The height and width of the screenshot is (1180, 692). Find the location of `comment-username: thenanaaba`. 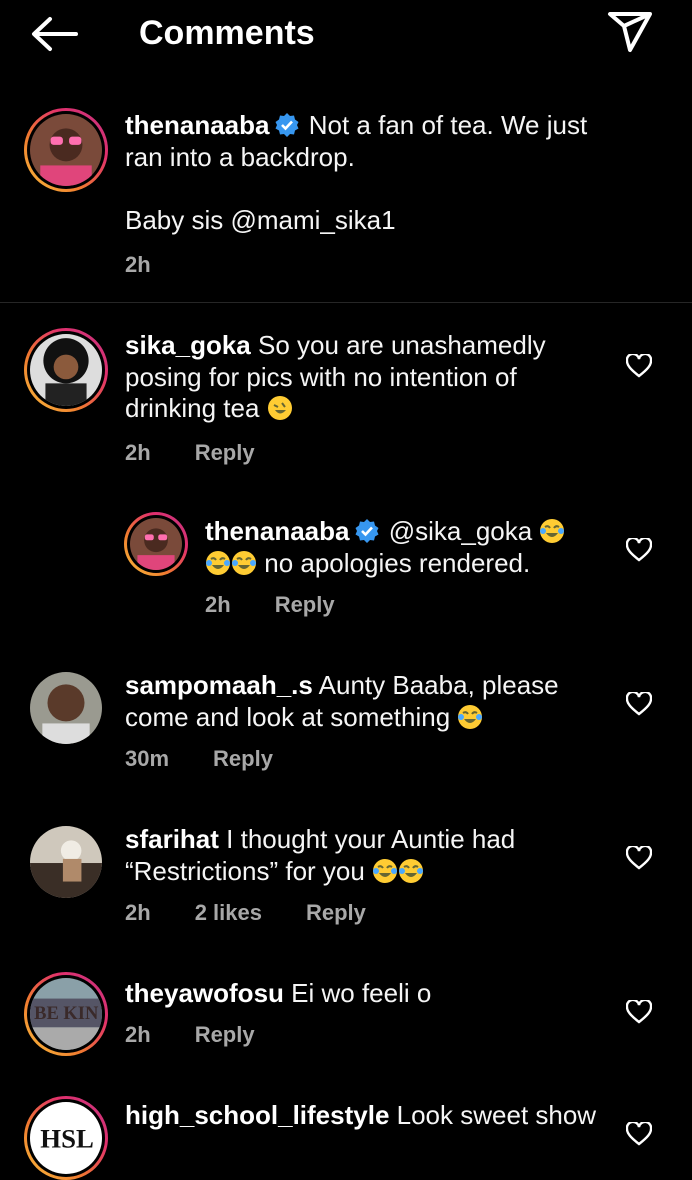

comment-username: thenanaaba is located at coordinates (277, 531).